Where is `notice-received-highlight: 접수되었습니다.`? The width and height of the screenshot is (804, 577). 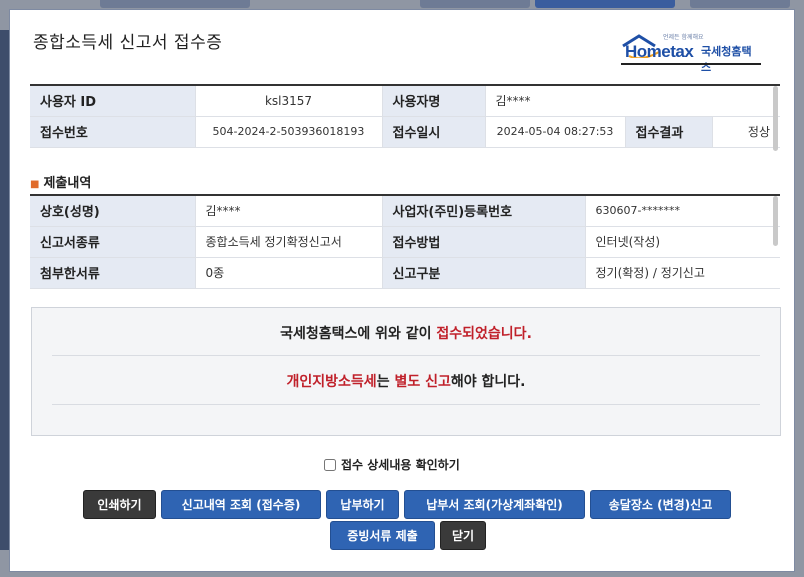
notice-received-highlight: 접수되었습니다. is located at coordinates (484, 334).